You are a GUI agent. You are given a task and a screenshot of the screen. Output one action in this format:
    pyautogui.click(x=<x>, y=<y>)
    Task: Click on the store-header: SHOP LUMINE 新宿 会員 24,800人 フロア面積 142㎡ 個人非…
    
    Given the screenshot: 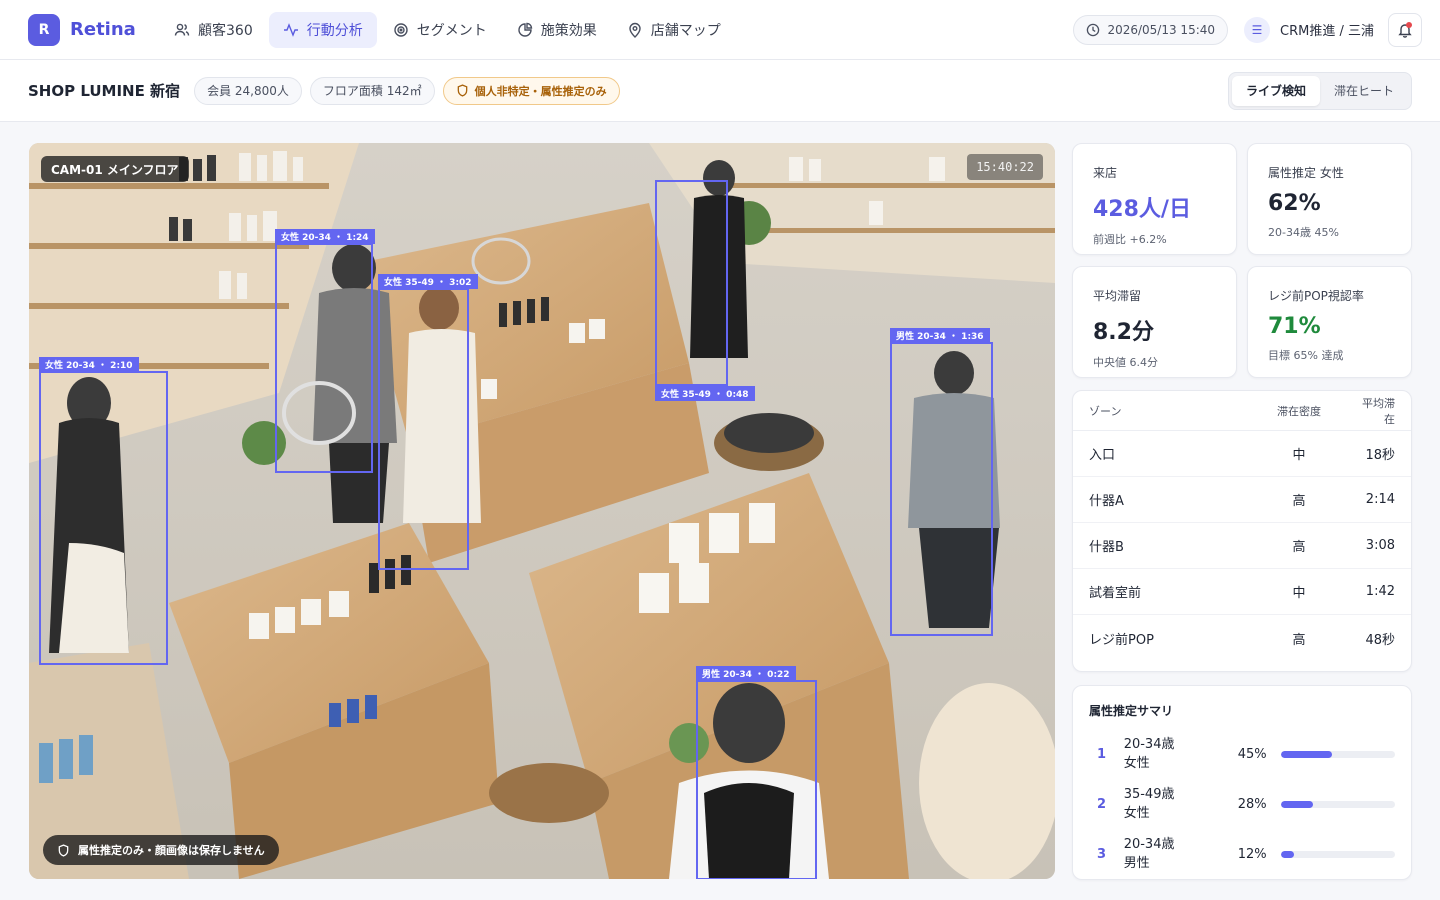 What is the action you would take?
    pyautogui.click(x=720, y=91)
    